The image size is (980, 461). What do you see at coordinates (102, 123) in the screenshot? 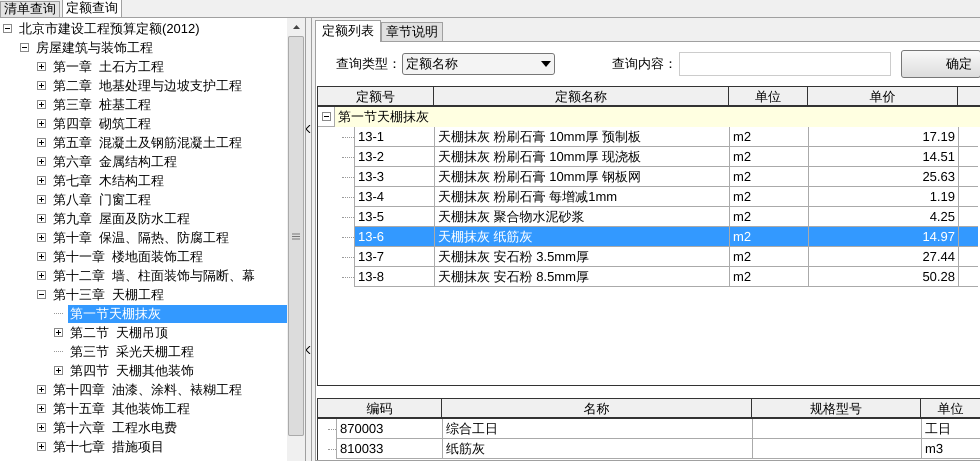
I see `tree-item: 第四章 砌筑工程` at bounding box center [102, 123].